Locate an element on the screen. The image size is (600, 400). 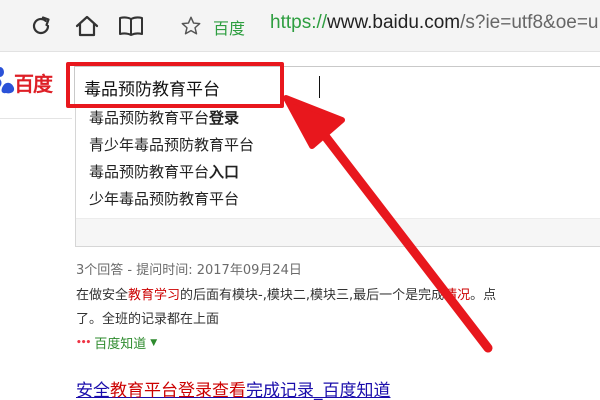
browser-toolbar: 百度 https://www.baidu.com/s?ie=utf8&oe=u is located at coordinates (300, 26).